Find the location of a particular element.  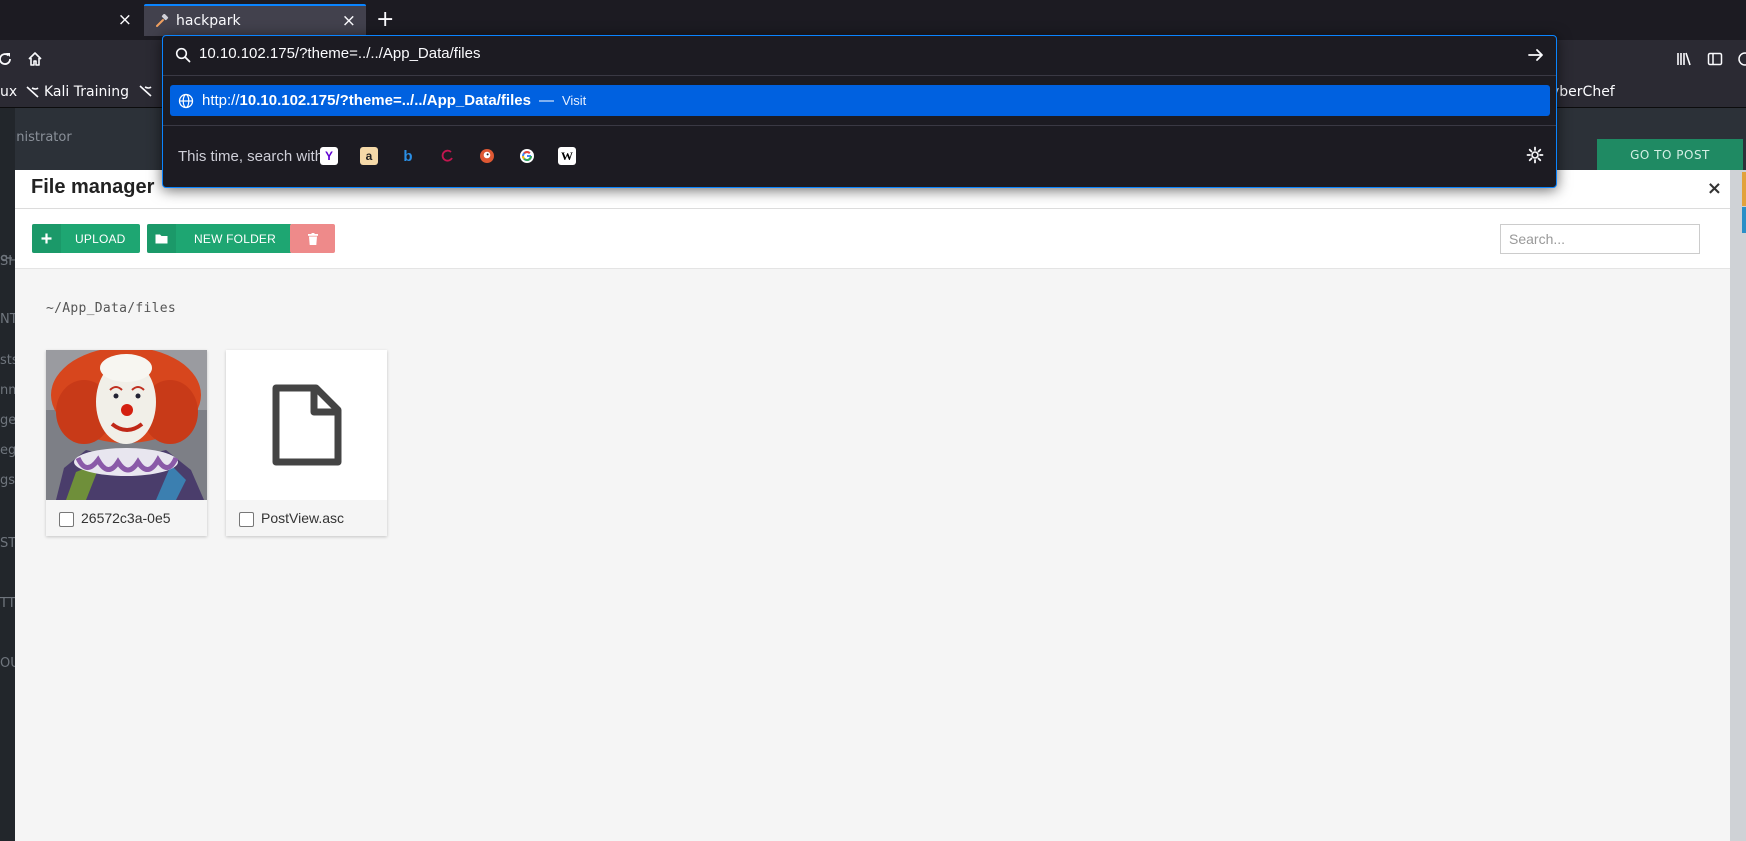

tab-title: hackpark is located at coordinates (208, 21).